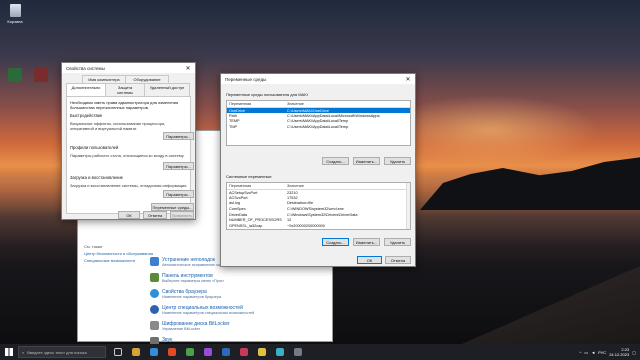 The width and height of the screenshot is (640, 360). I want to click on clock-date: 24.12.2023, so click(619, 354).